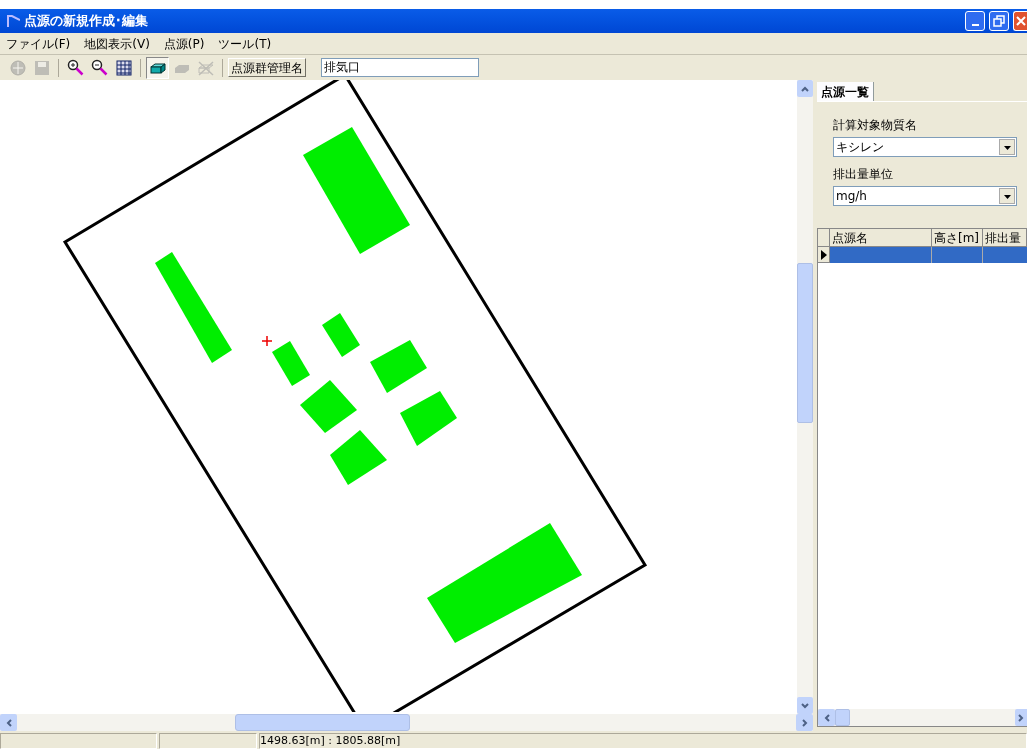  I want to click on delete-icon, so click(205, 67).